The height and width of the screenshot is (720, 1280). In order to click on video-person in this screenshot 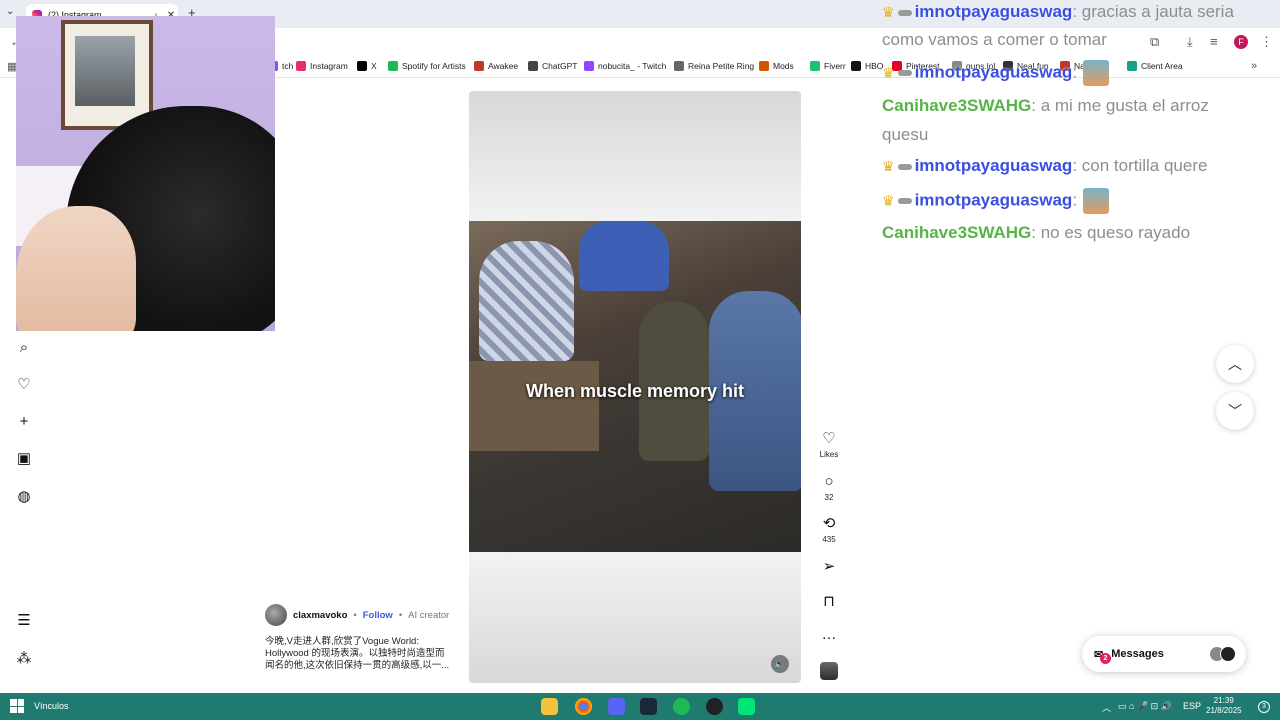, I will do `click(526, 301)`.